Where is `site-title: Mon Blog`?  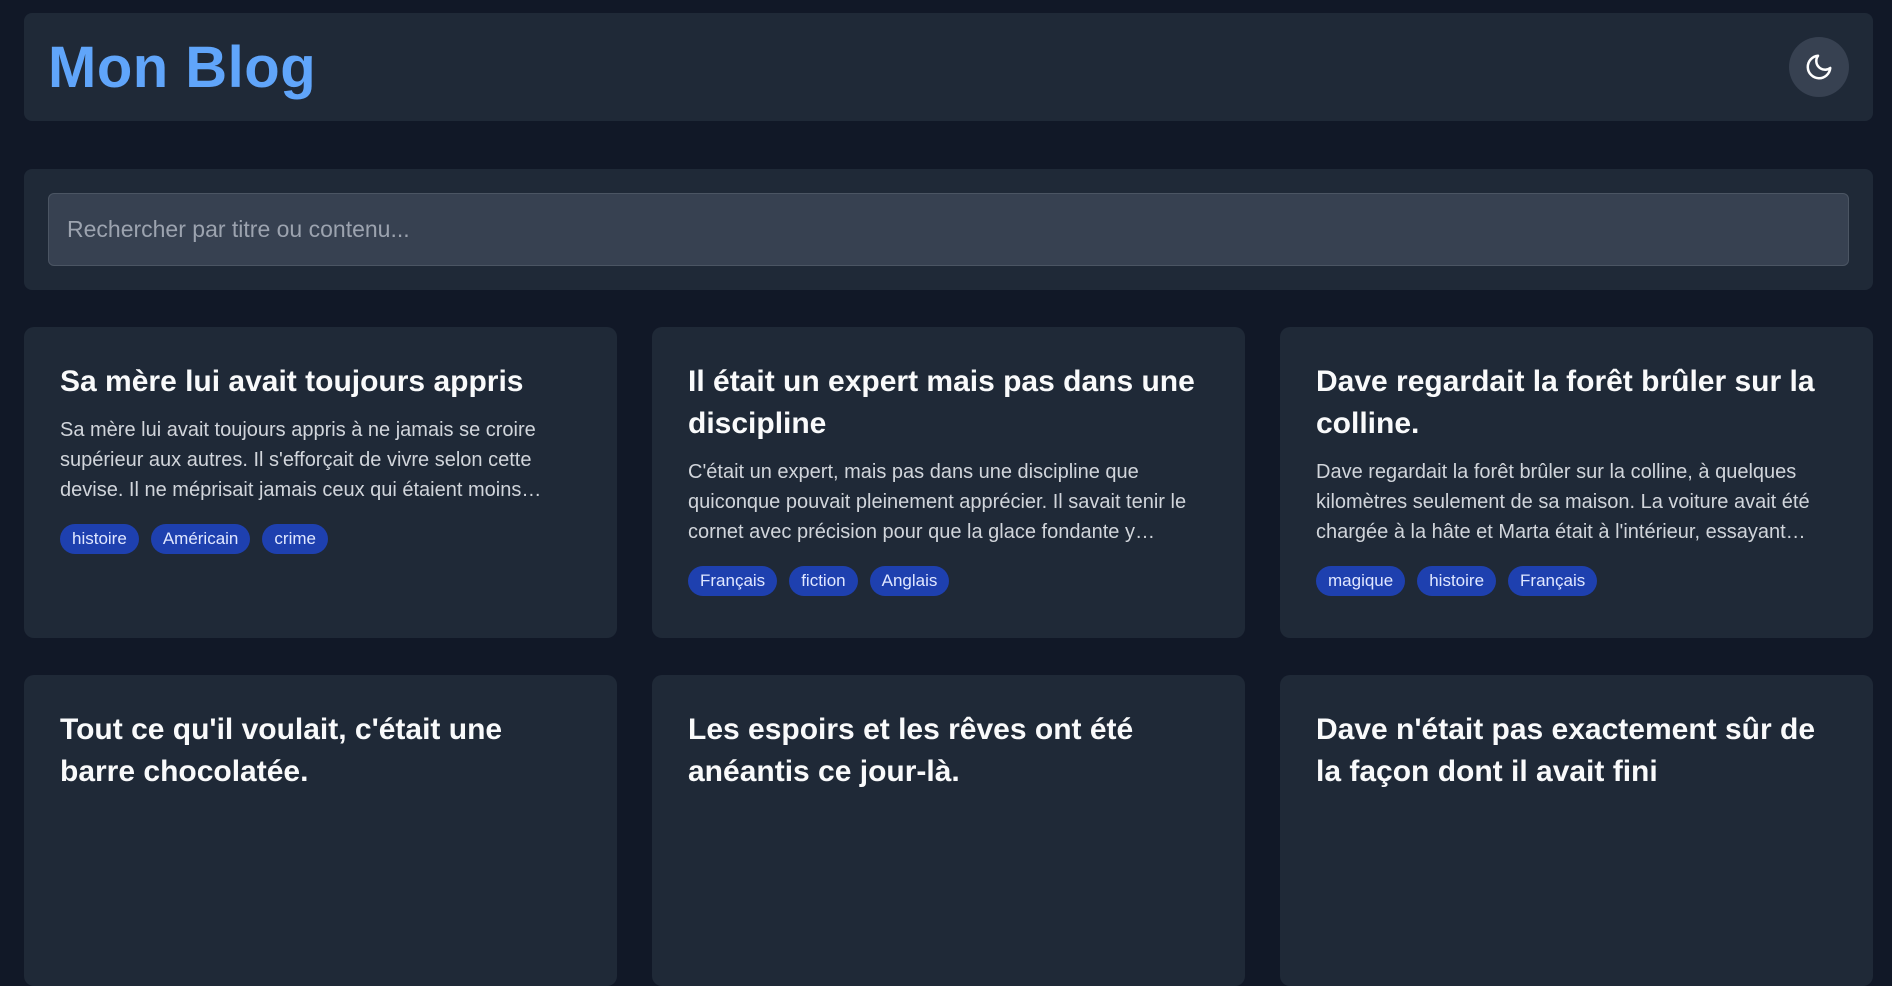
site-title: Mon Blog is located at coordinates (182, 67).